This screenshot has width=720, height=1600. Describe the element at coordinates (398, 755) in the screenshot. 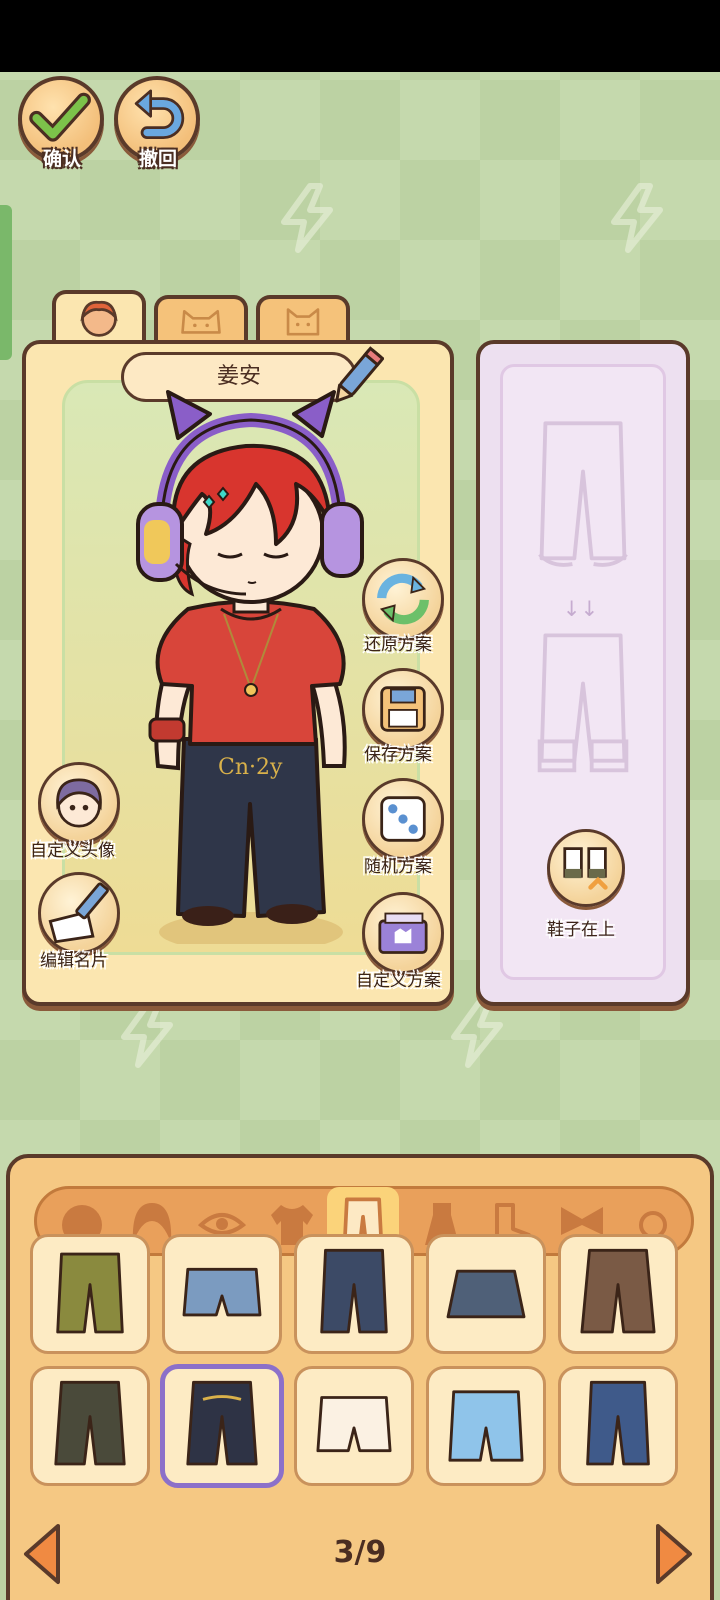

I see `save-outfit-label: 保存方案` at that location.